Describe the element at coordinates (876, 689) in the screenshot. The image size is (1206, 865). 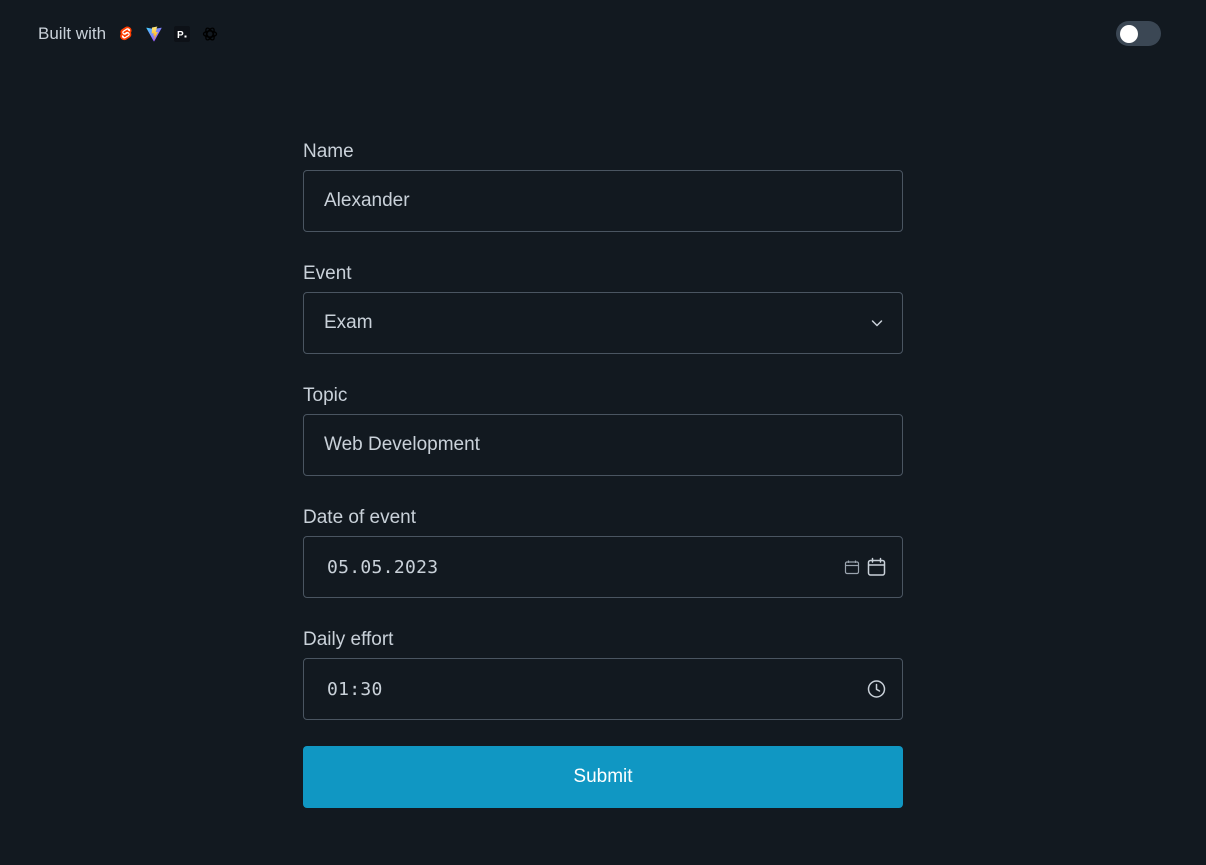
I see `clock-icon` at that location.